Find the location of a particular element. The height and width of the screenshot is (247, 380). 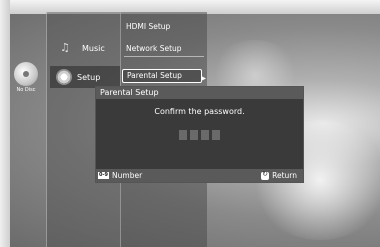

music-icon: ♫ is located at coordinates (65, 47).